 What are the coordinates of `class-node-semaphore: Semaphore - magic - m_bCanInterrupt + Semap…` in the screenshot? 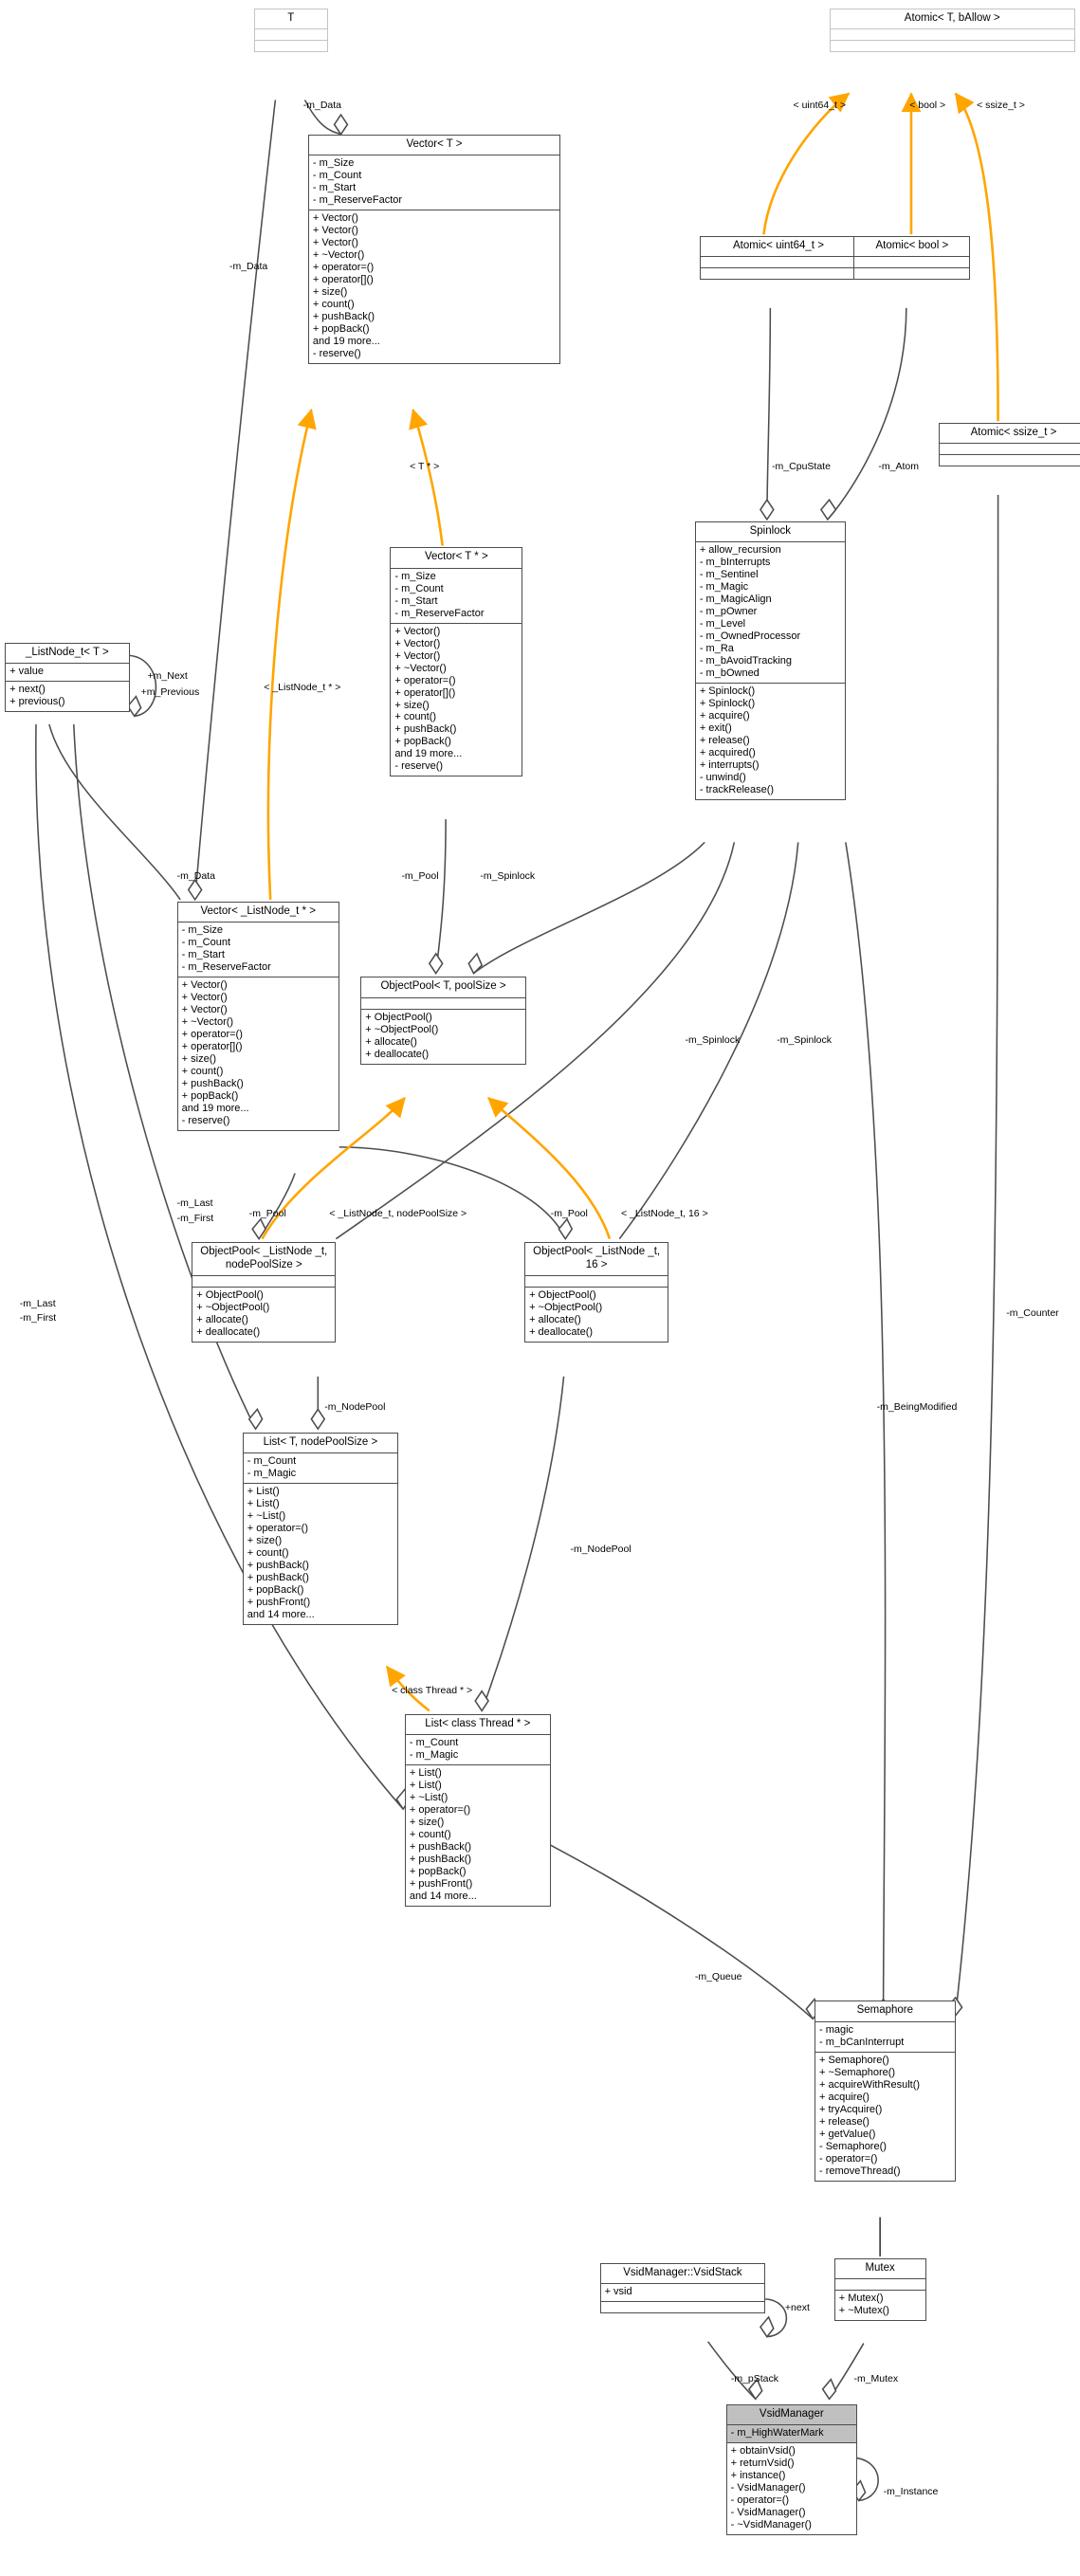 It's located at (885, 2091).